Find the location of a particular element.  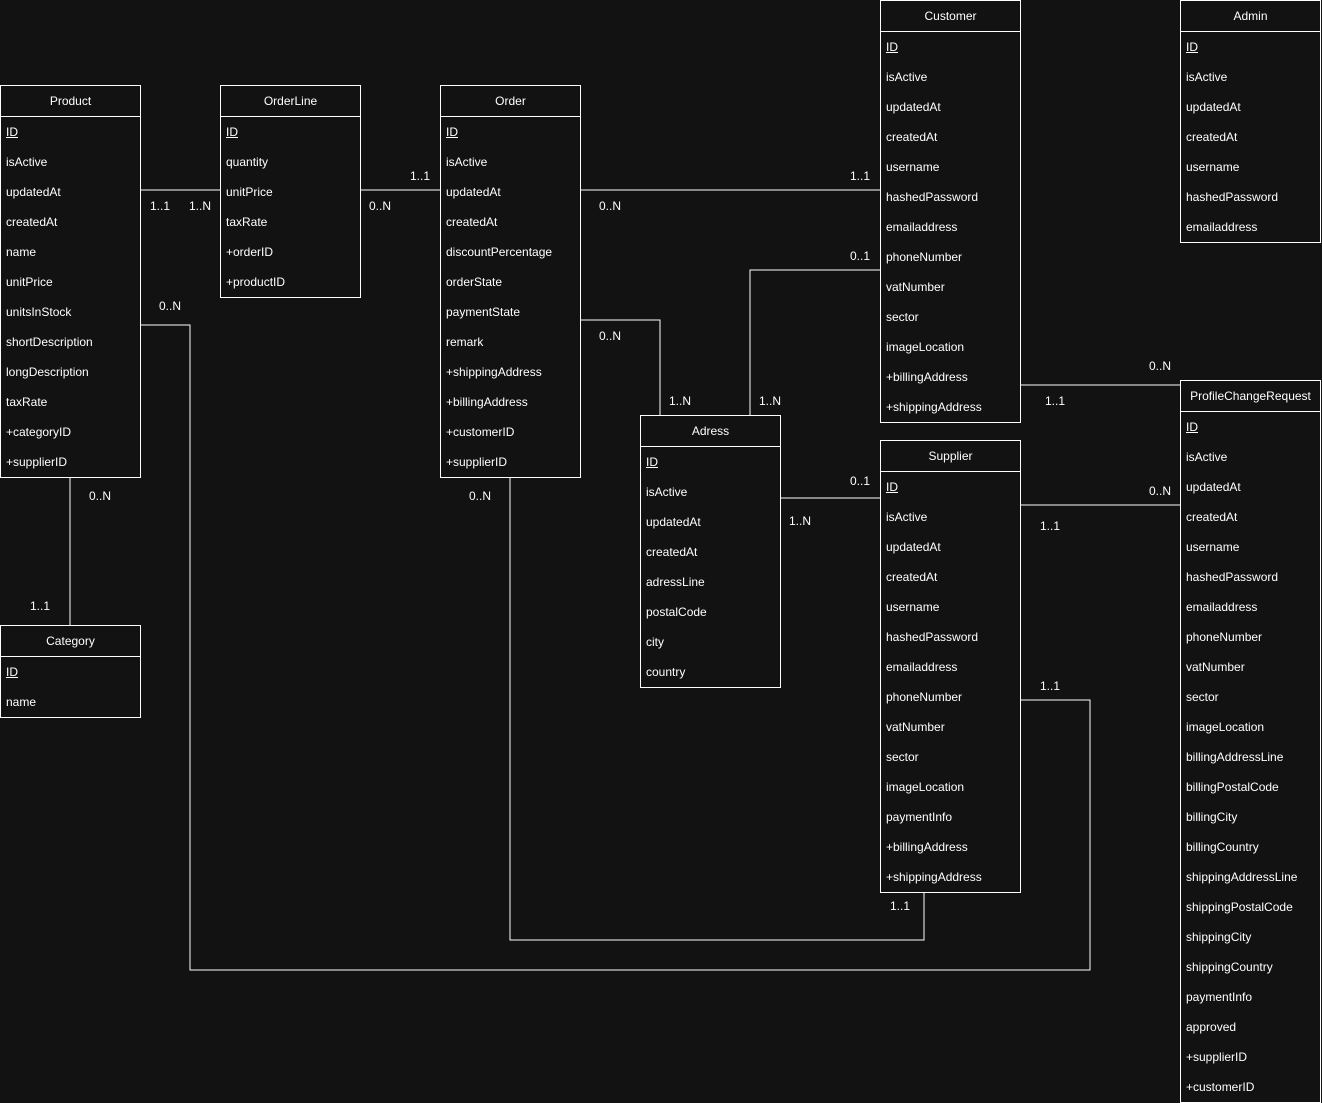

entity-customer-title: Customer is located at coordinates (950, 16).